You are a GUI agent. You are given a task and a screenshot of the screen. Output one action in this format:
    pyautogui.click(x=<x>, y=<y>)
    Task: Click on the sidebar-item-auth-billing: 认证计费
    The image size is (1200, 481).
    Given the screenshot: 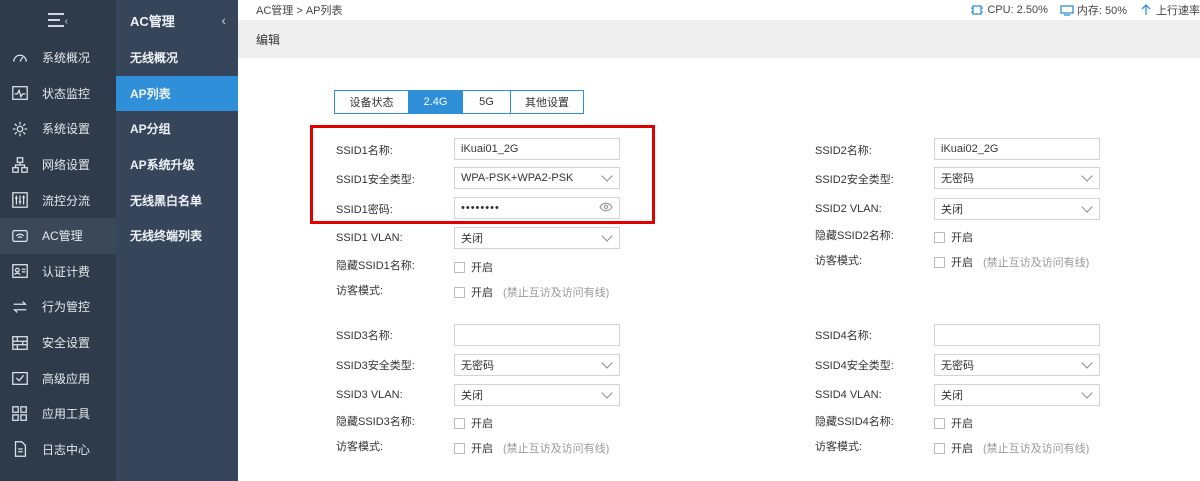 What is the action you would take?
    pyautogui.click(x=58, y=272)
    